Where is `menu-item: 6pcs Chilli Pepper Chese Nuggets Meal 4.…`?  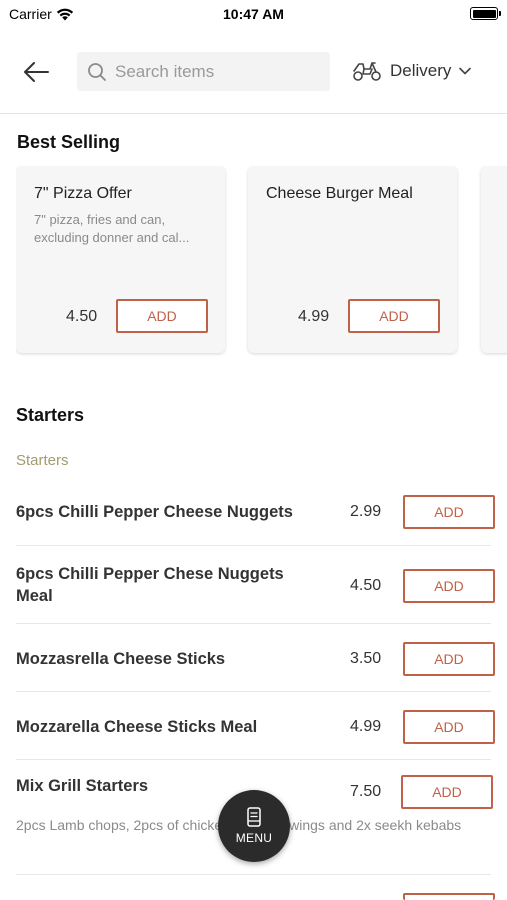
menu-item: 6pcs Chilli Pepper Chese Nuggets Meal 4.… is located at coordinates (255, 586).